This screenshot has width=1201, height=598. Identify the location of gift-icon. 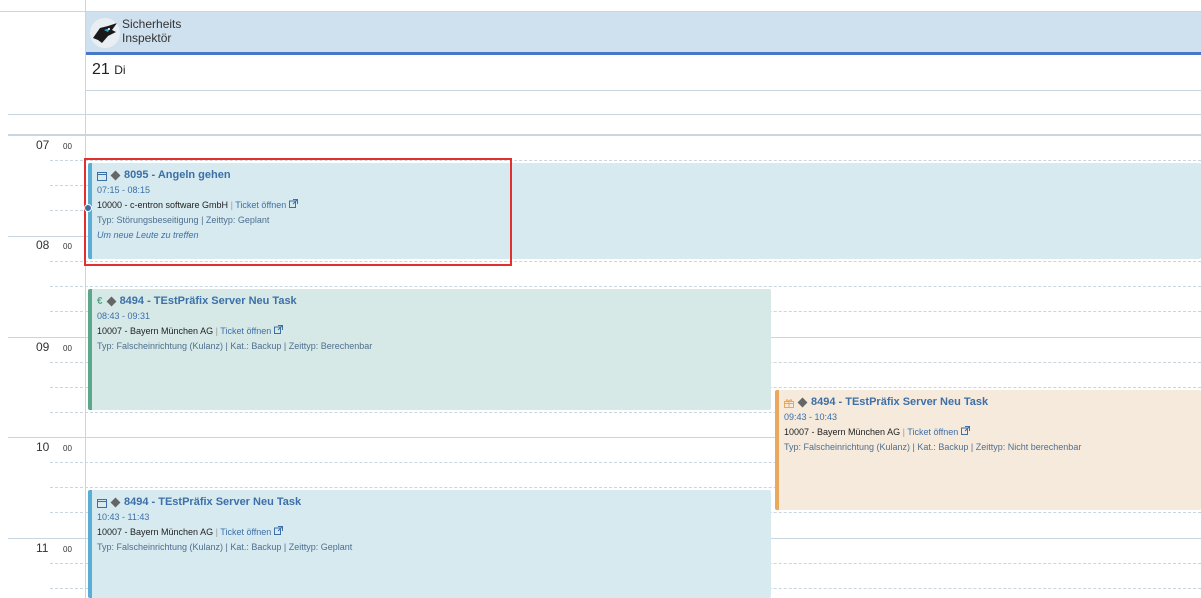
(789, 403).